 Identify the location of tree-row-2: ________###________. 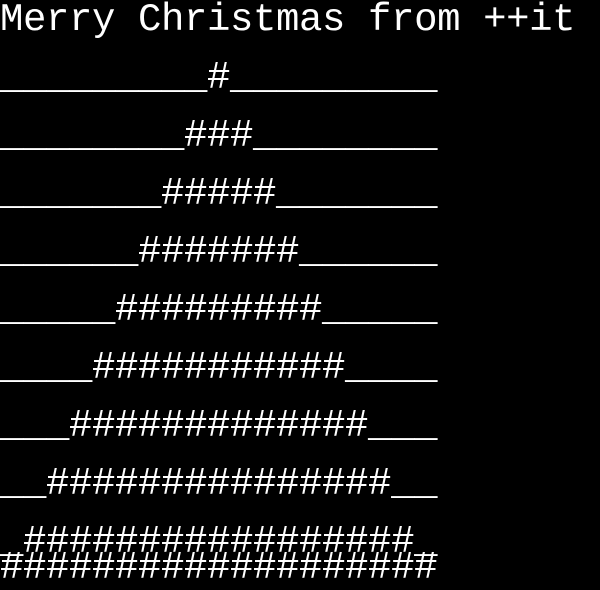
(219, 136).